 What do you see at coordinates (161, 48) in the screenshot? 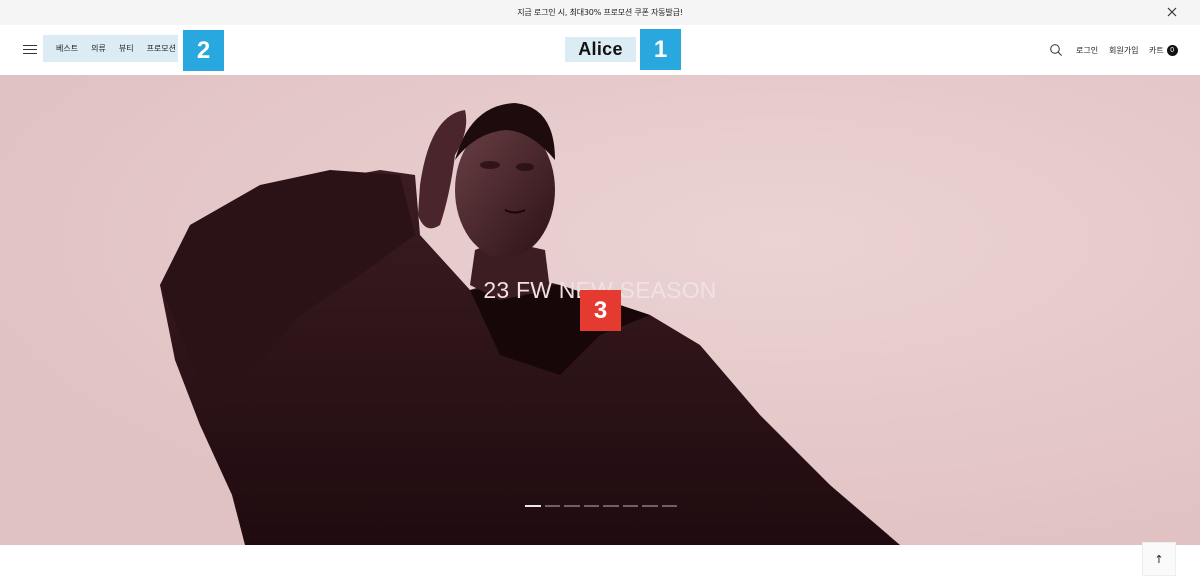
I see `nav-item-promotion: 프로모션` at bounding box center [161, 48].